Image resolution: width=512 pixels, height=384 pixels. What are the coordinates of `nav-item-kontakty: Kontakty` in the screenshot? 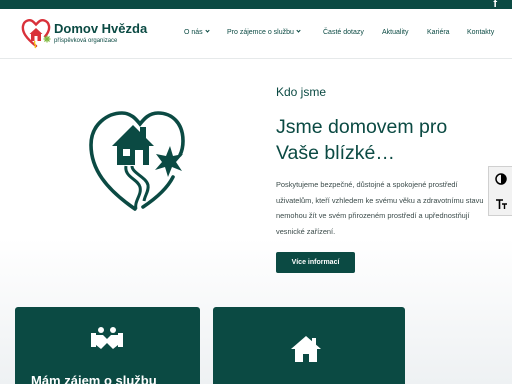 It's located at (480, 32).